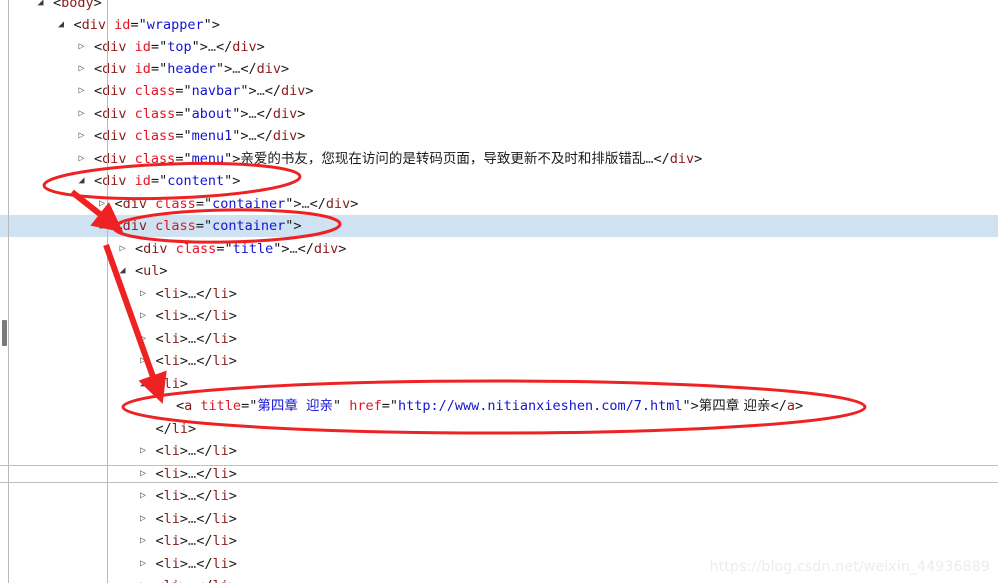 Image resolution: width=998 pixels, height=583 pixels. What do you see at coordinates (341, 406) in the screenshot?
I see `code-token-punct: "` at bounding box center [341, 406].